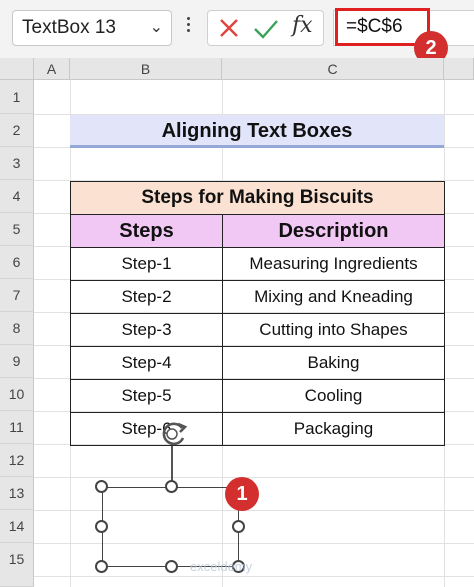 The height and width of the screenshot is (587, 474). Describe the element at coordinates (146, 69) in the screenshot. I see `column-header-b: B` at that location.